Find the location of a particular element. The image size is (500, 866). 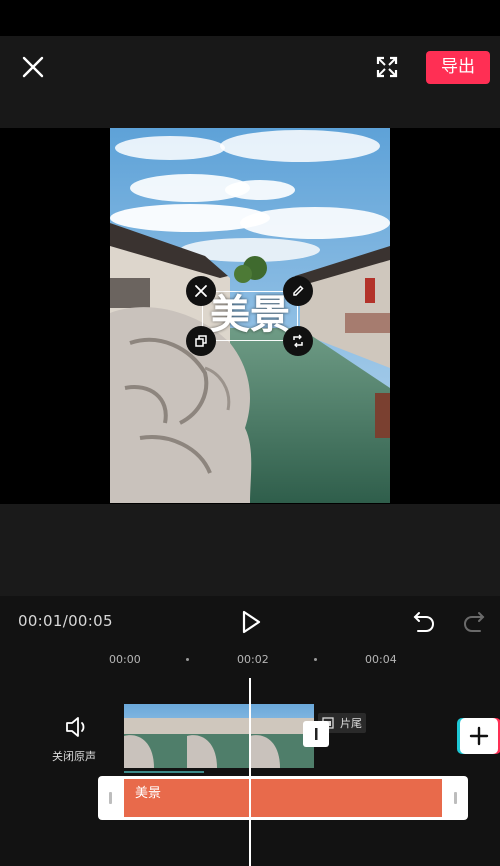

redo-button is located at coordinates (474, 622).